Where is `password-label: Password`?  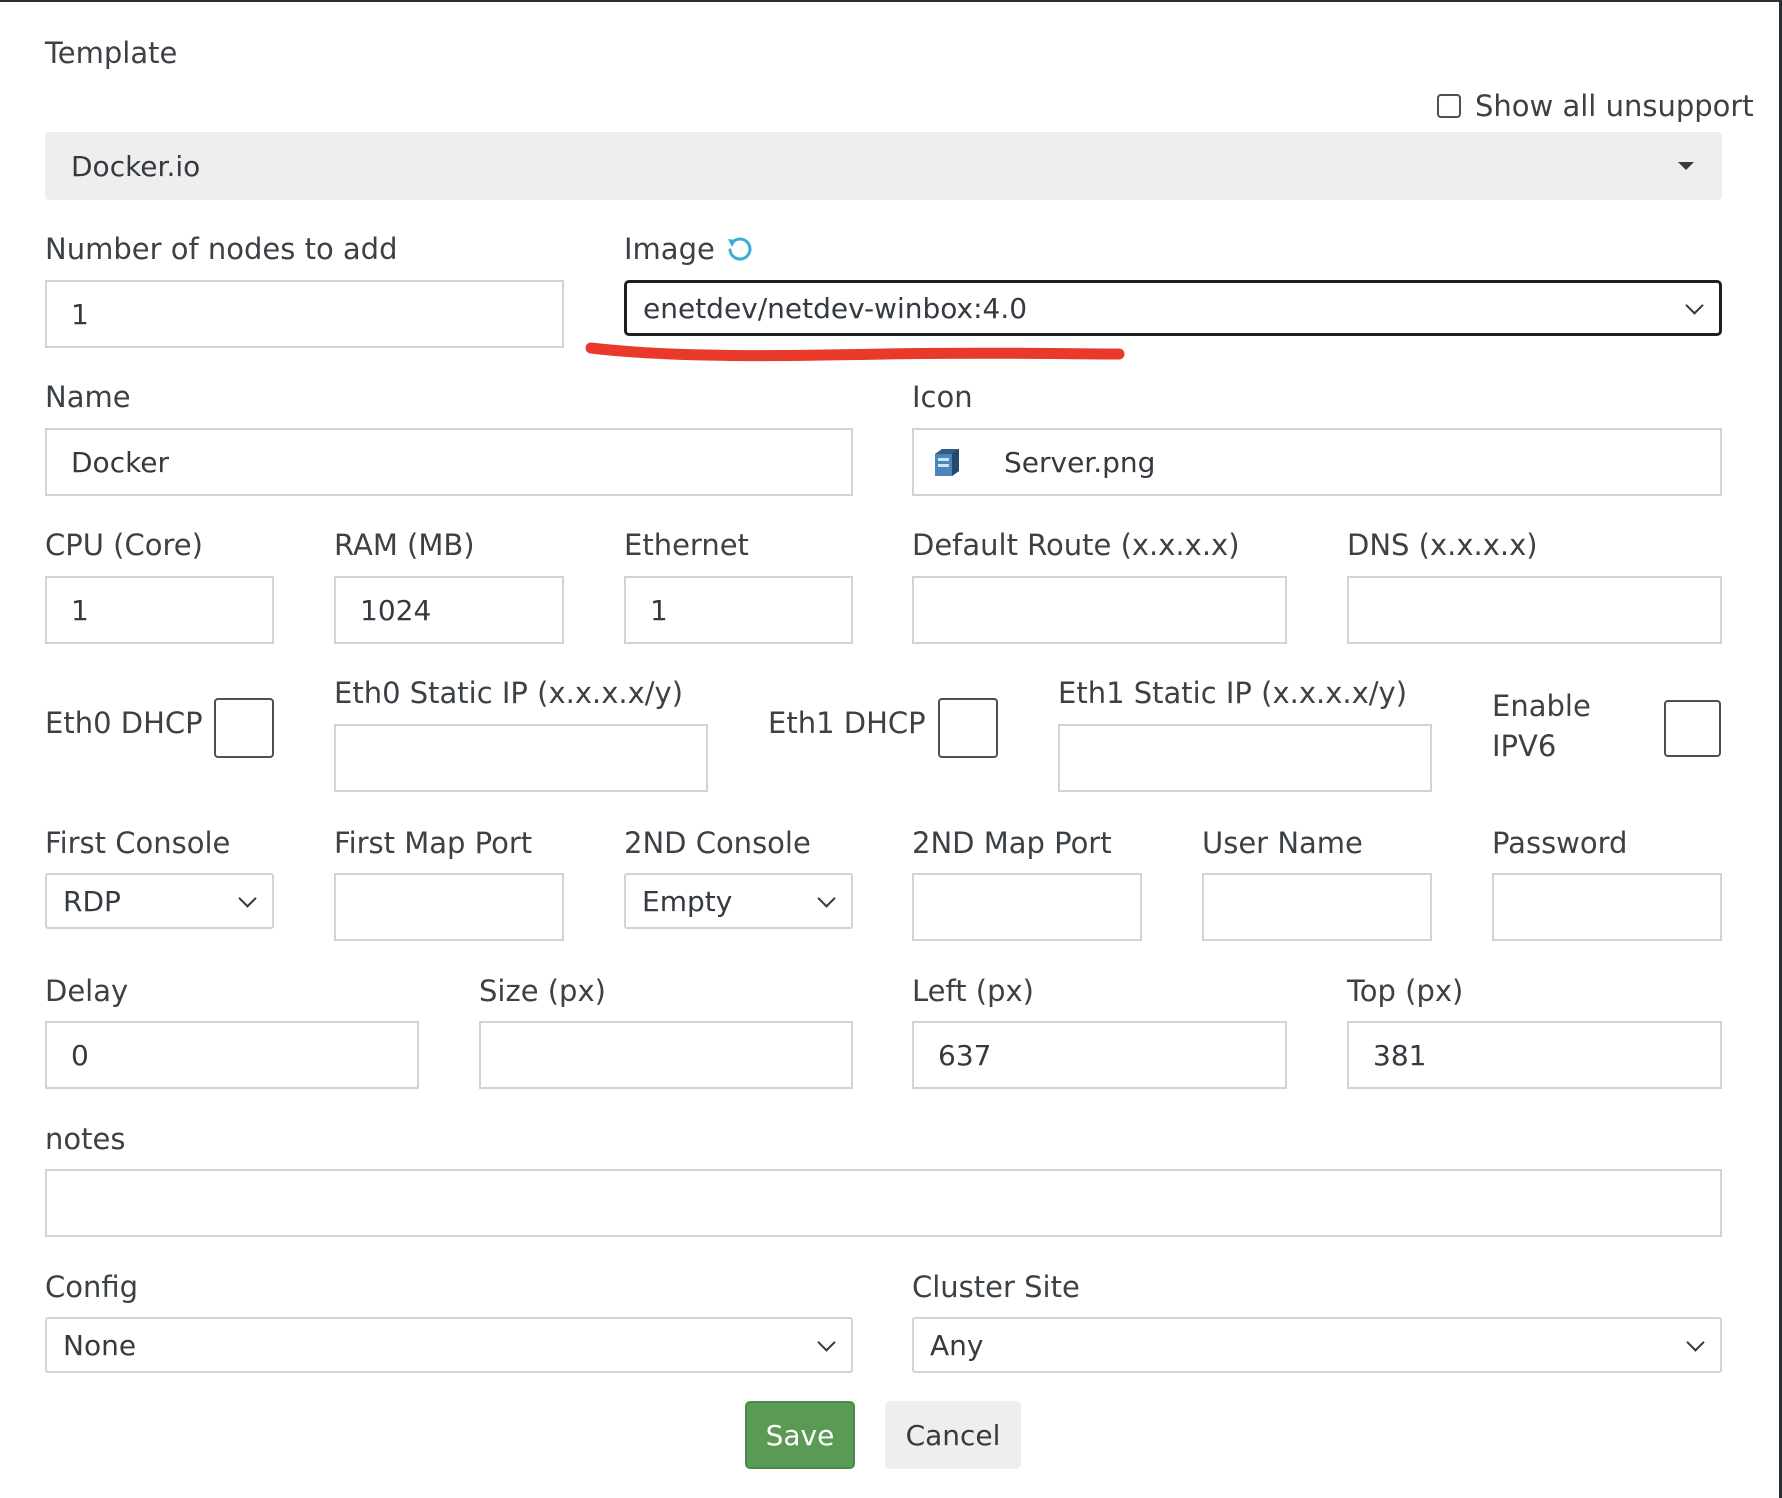
password-label: Password is located at coordinates (1560, 843).